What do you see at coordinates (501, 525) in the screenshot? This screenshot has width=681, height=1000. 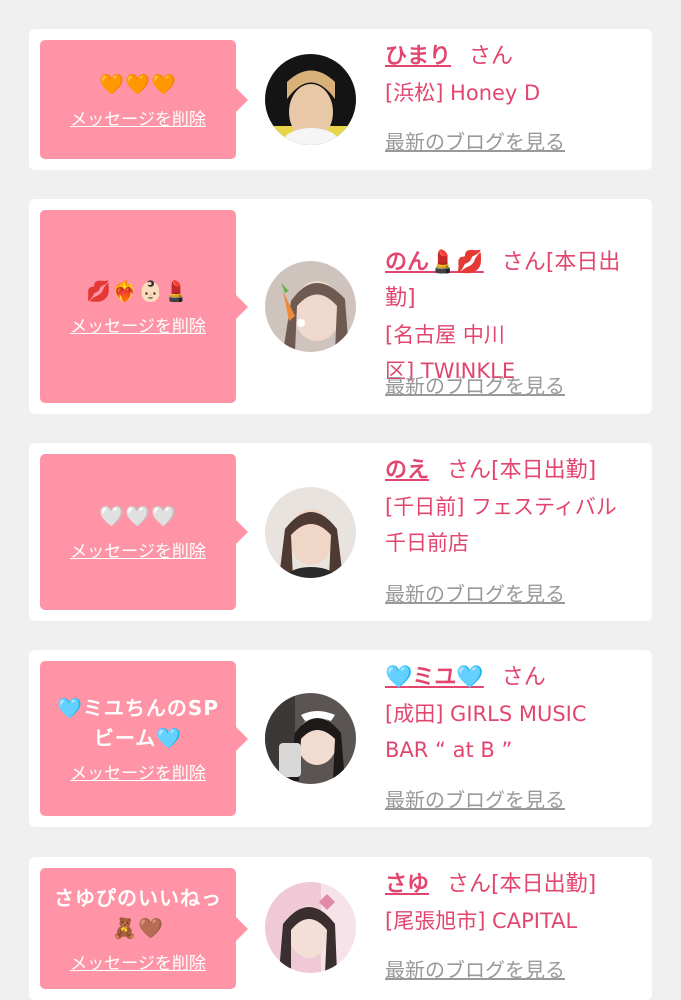 I see `shop-text: [千日前] フェスティバル 千日前店` at bounding box center [501, 525].